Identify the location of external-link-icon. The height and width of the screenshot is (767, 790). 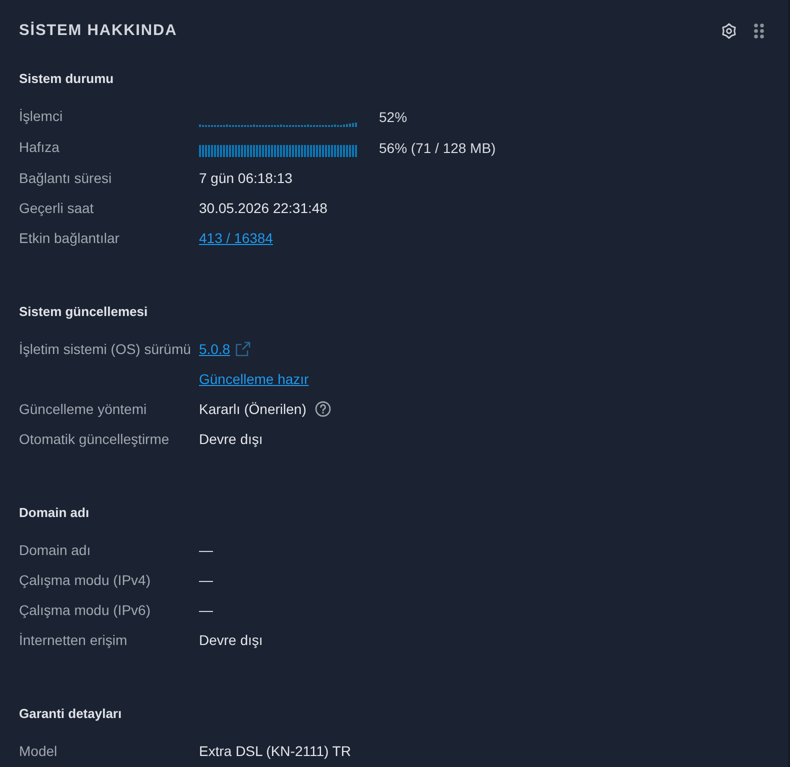
(243, 349).